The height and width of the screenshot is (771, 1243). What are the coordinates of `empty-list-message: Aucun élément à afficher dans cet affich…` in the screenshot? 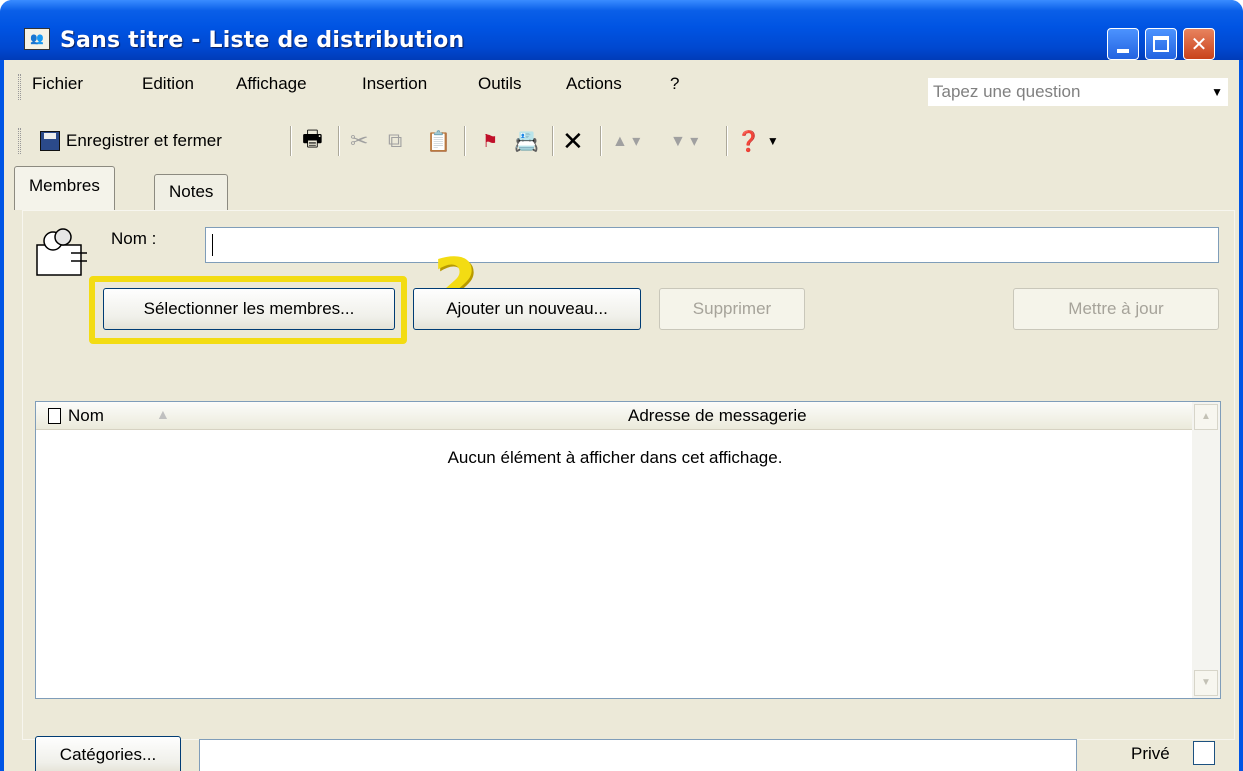 It's located at (615, 457).